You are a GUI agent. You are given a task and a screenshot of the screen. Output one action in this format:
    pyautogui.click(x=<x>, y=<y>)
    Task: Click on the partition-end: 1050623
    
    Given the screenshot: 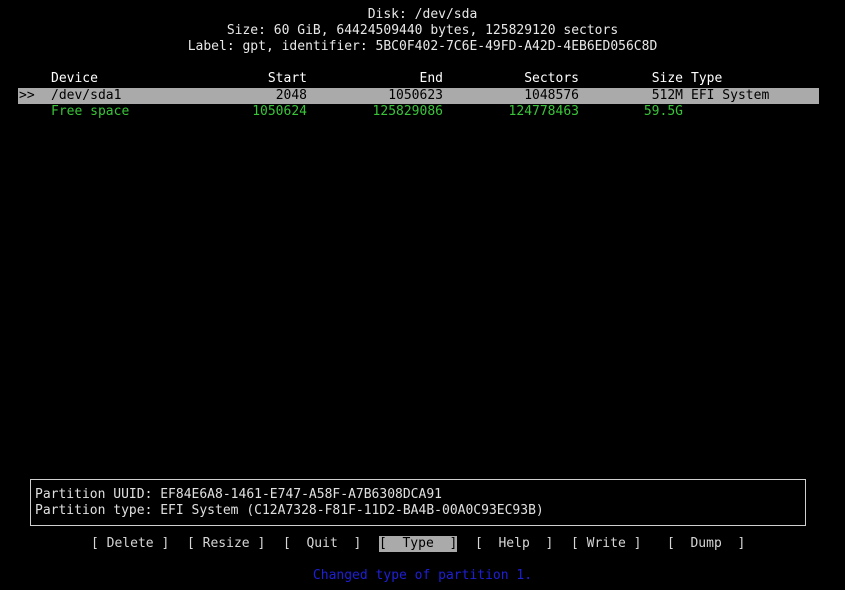 What is the action you would take?
    pyautogui.click(x=415, y=95)
    